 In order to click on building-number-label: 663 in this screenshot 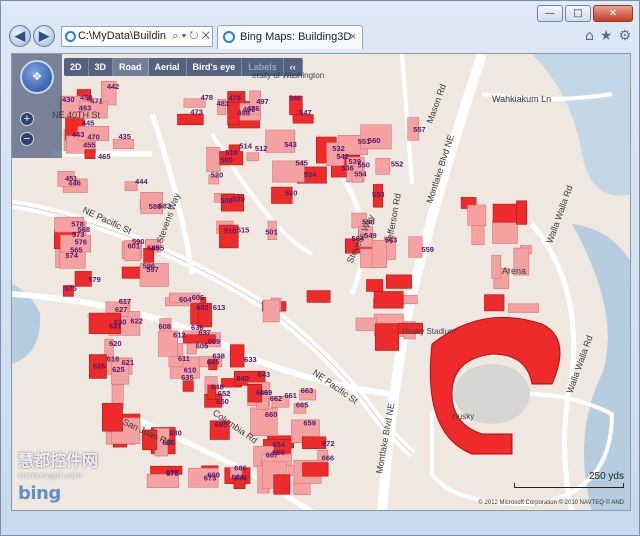, I will do `click(307, 390)`.